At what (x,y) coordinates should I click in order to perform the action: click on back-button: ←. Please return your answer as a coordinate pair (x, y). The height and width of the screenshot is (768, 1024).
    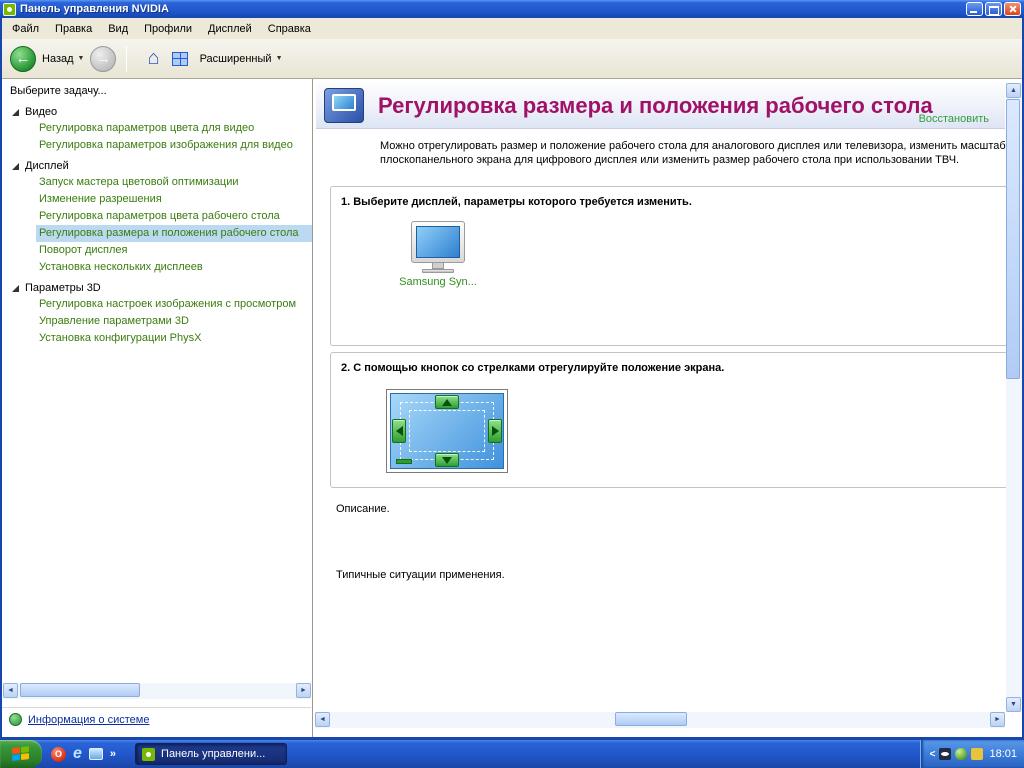
    Looking at the image, I should click on (23, 58).